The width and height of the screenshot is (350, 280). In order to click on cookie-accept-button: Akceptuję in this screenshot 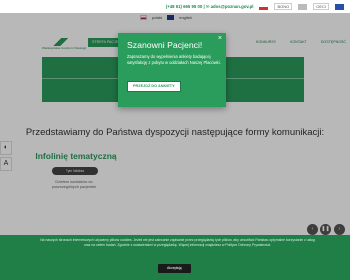, I will do `click(174, 268)`.